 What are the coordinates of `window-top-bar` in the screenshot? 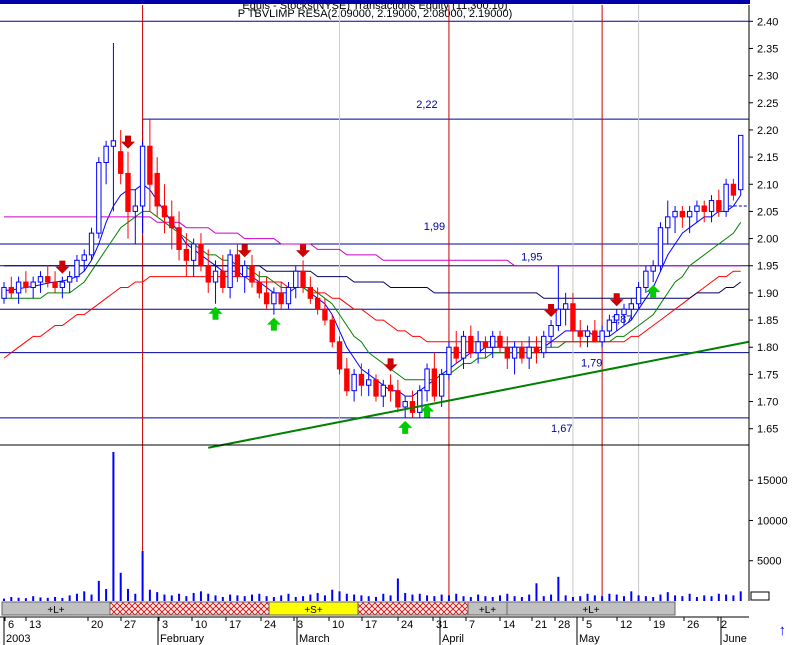 It's located at (375, 2).